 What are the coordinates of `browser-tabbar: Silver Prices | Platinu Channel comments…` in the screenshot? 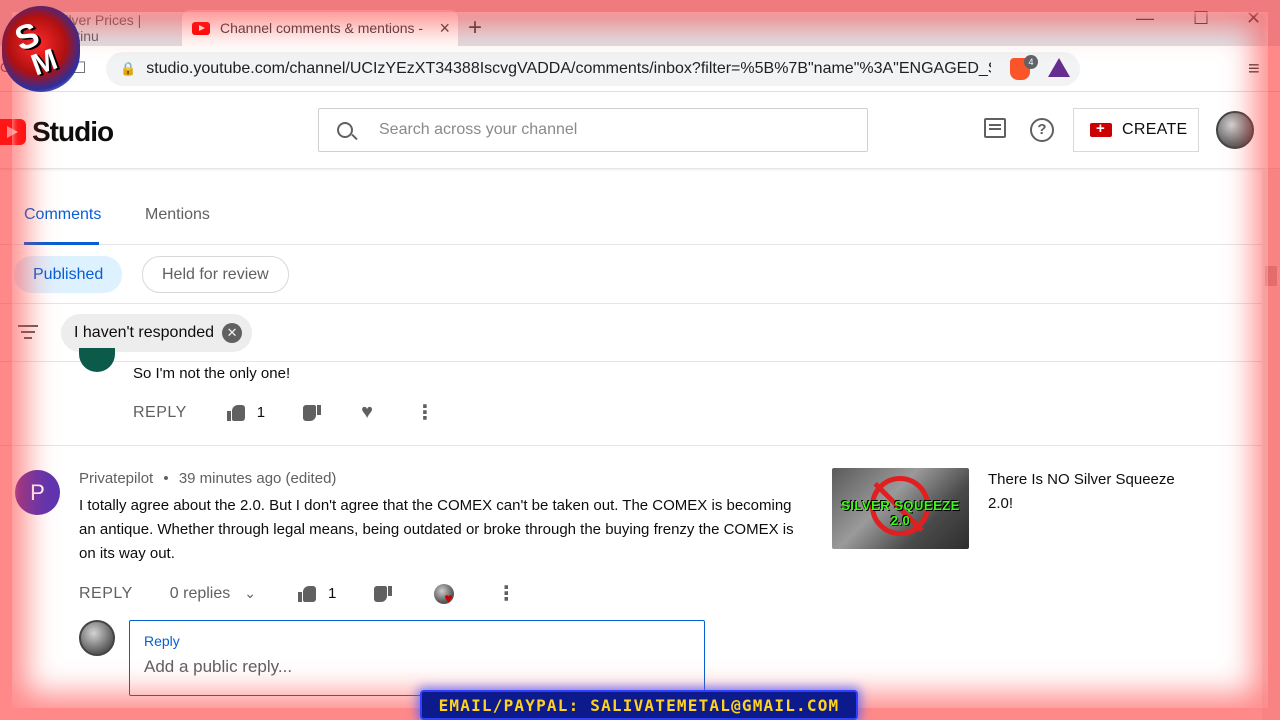 It's located at (640, 23).